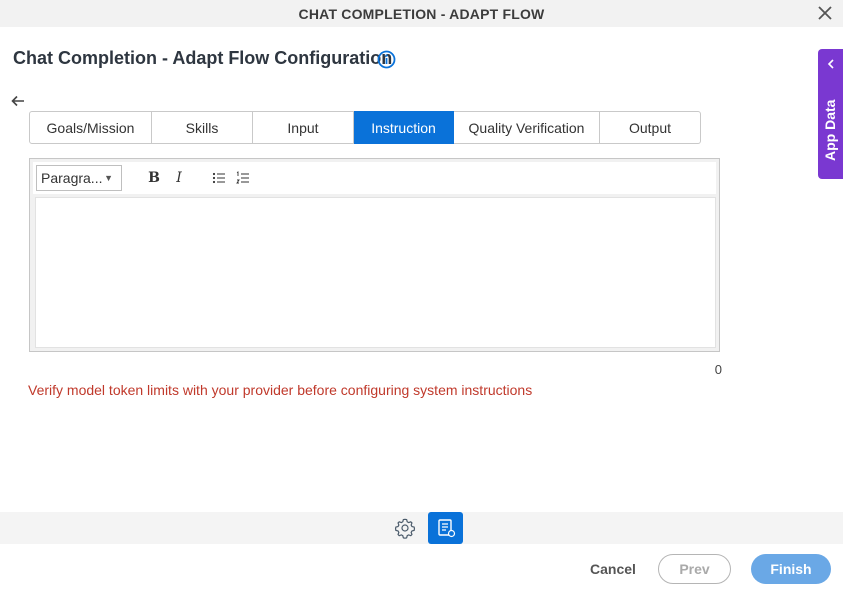 This screenshot has width=843, height=592. I want to click on title-bar: CHAT COMPLETION - ADAPT FLOW, so click(421, 13).